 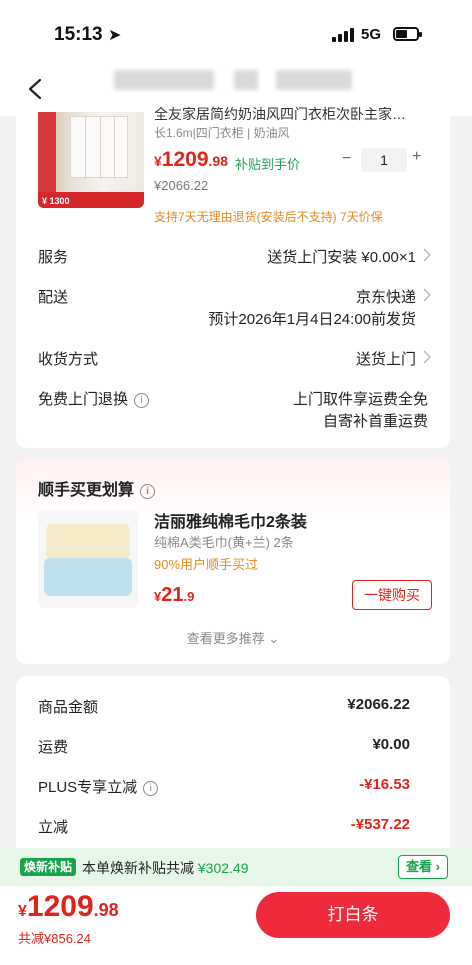 I want to click on service-value: 送货上门安装 ¥0.00×1, so click(x=341, y=257).